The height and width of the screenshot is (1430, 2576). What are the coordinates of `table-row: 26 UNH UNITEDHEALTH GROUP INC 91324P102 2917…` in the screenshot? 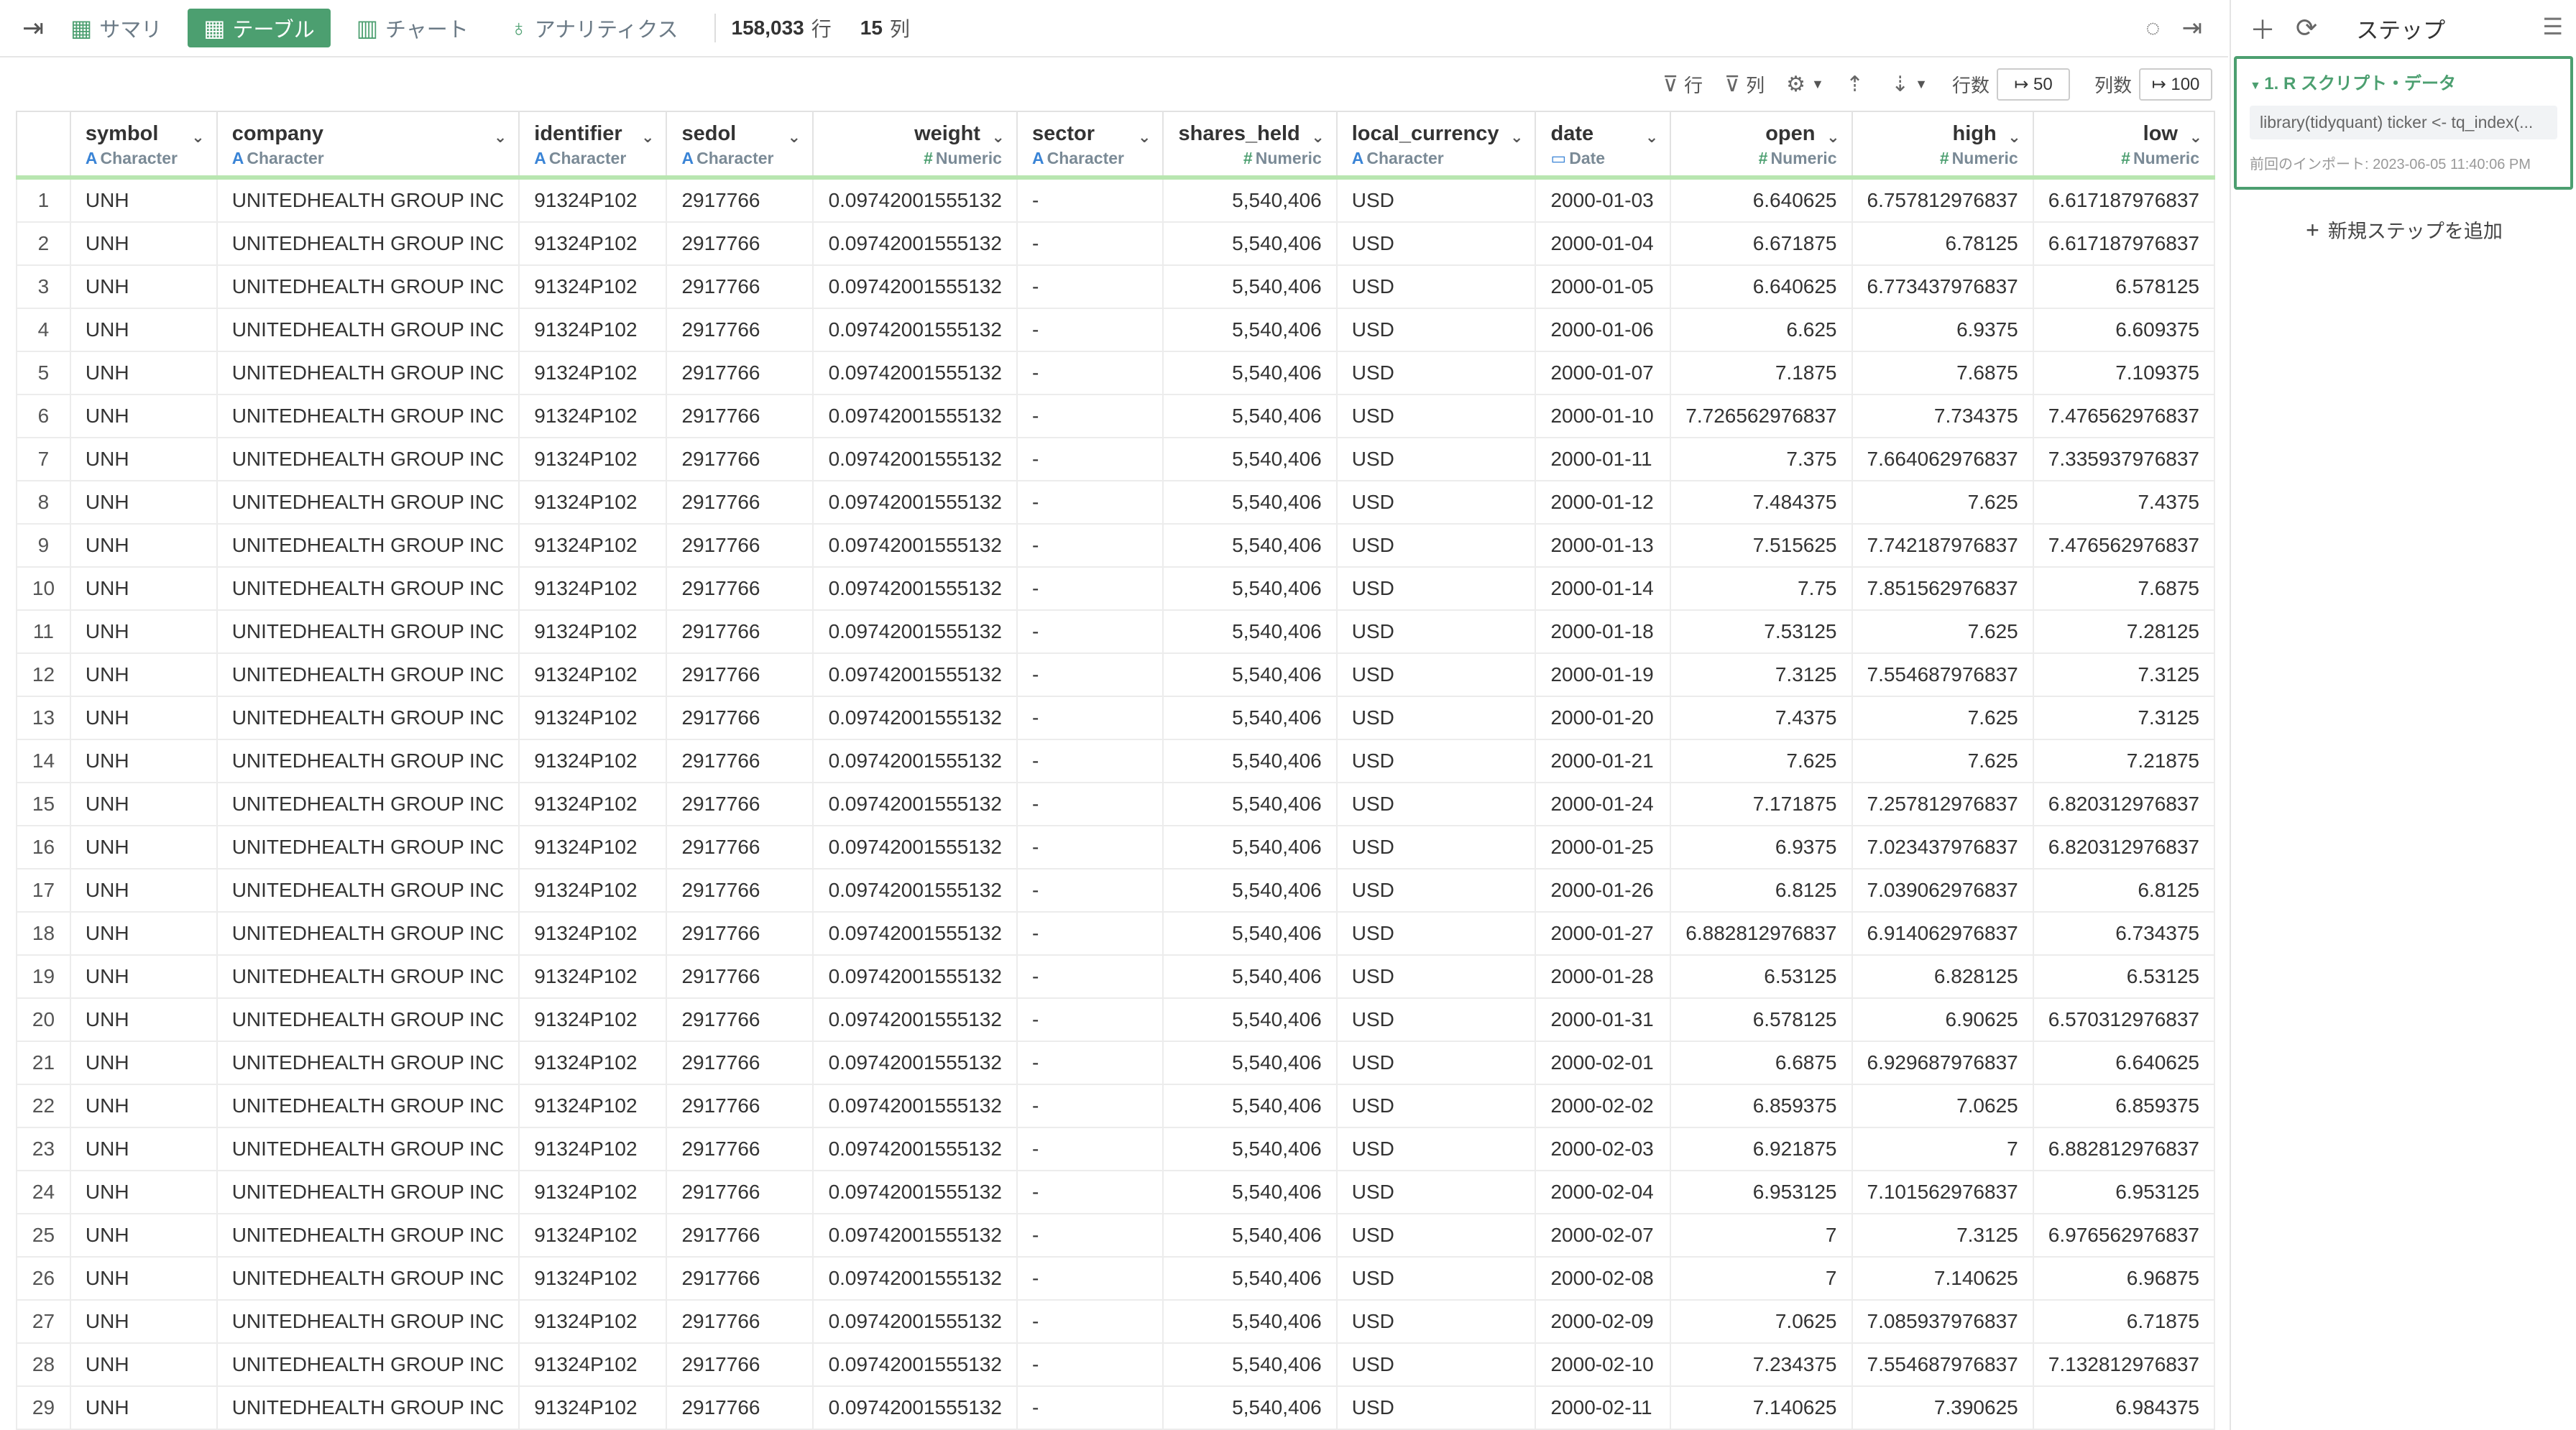 It's located at (1115, 1279).